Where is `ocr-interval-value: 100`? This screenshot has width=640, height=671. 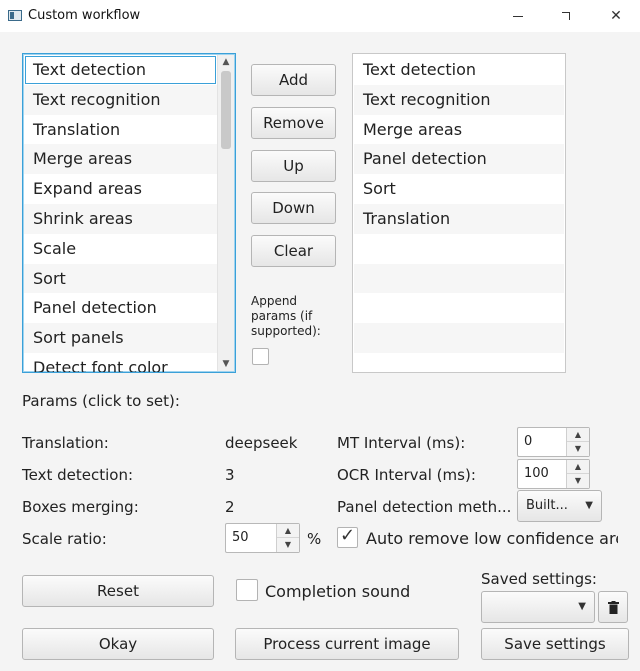 ocr-interval-value: 100 is located at coordinates (536, 474).